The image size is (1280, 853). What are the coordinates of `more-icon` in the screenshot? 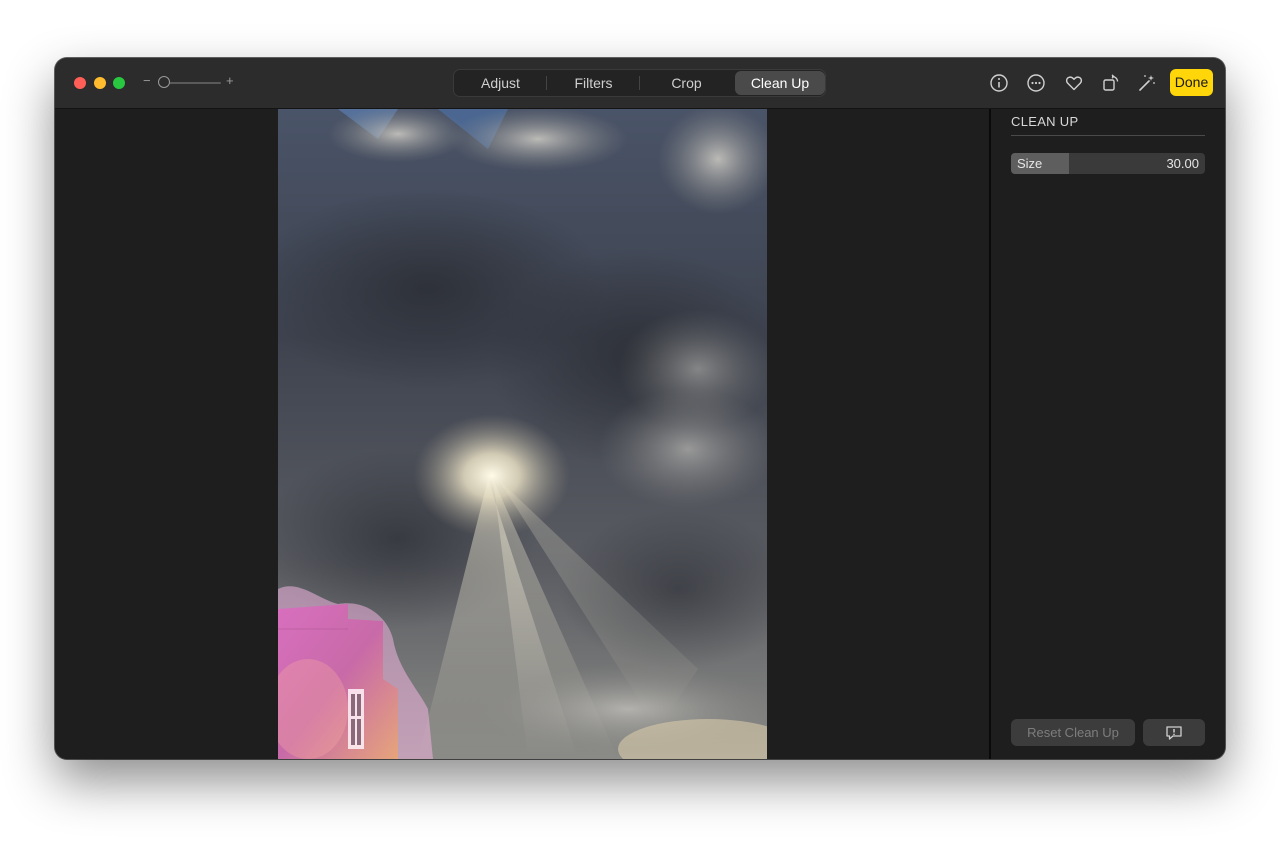 It's located at (1036, 83).